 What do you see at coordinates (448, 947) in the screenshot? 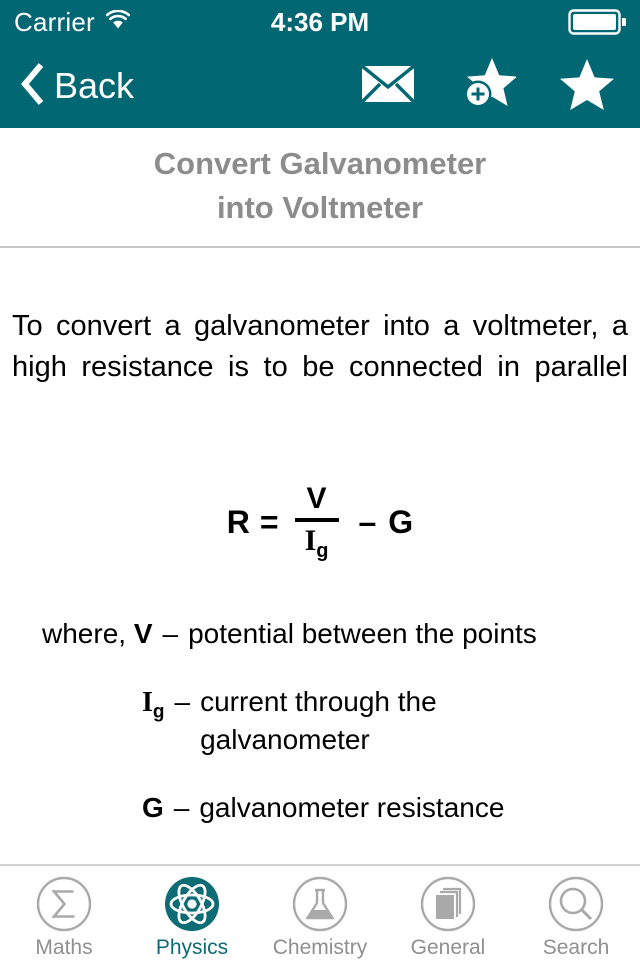
I see `tab-label-general: General` at bounding box center [448, 947].